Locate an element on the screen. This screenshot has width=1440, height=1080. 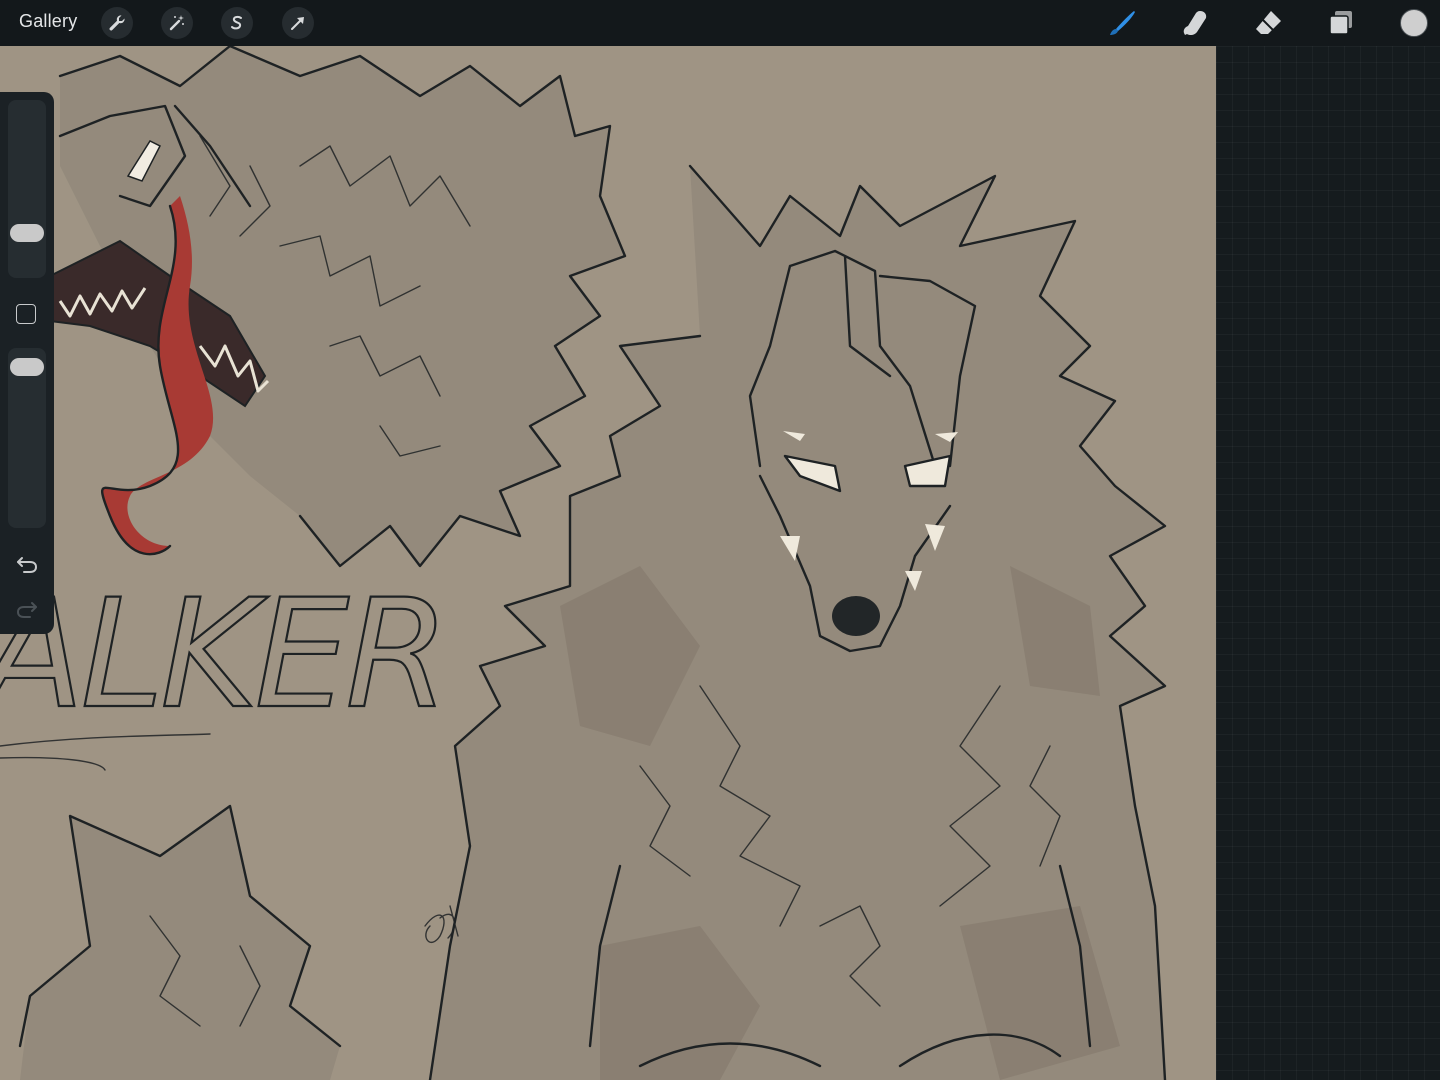
layers-icon is located at coordinates (1340, 23).